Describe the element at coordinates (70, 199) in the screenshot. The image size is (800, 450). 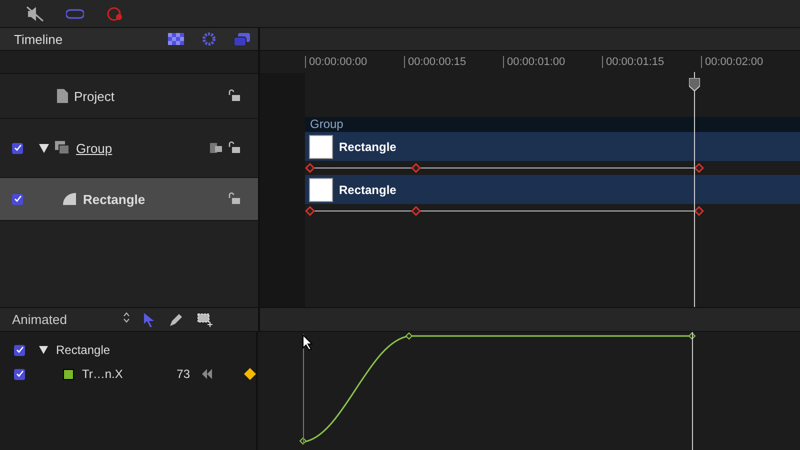
I see `shape-icon` at that location.